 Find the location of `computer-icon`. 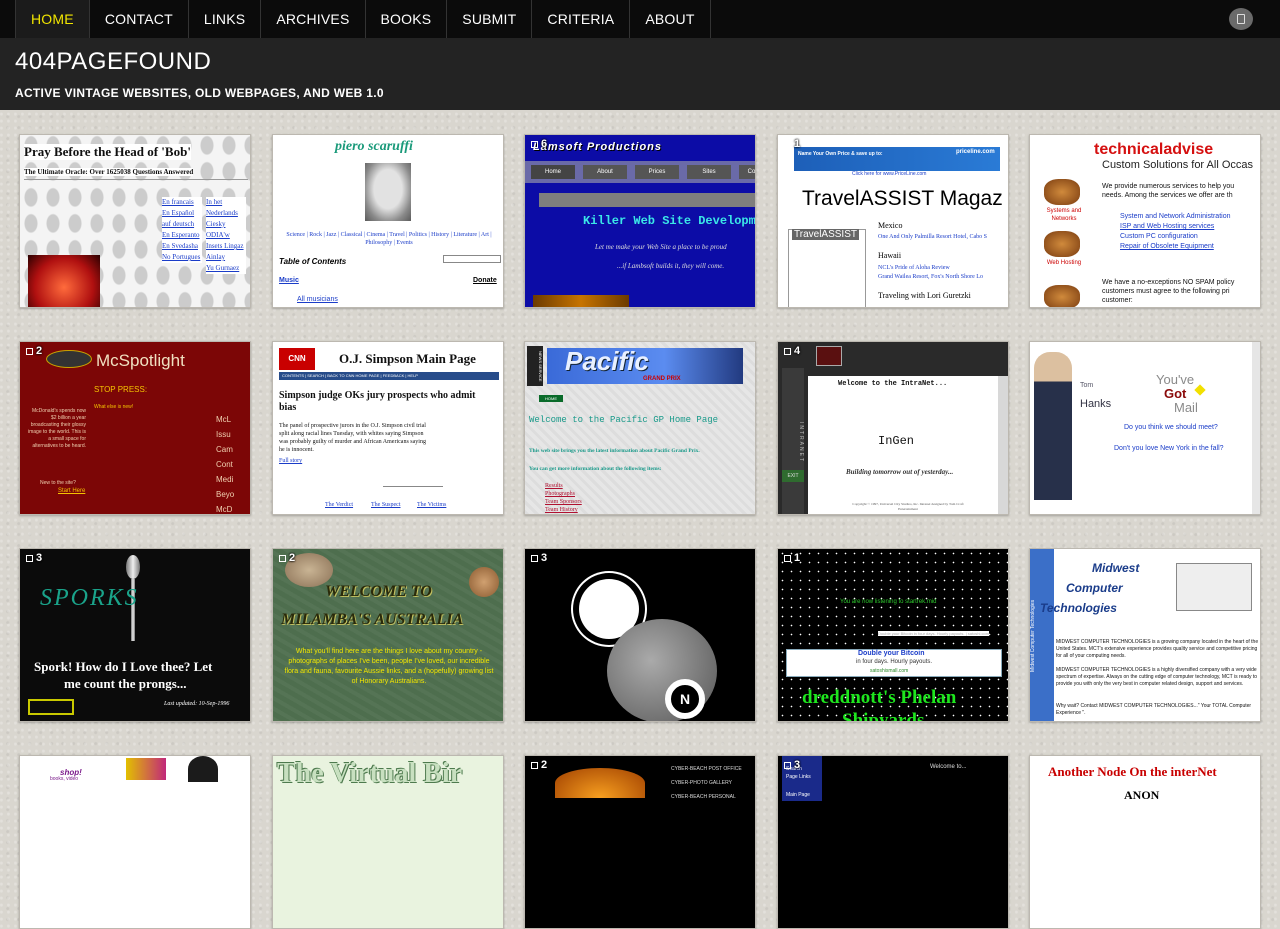

computer-icon is located at coordinates (1214, 587).